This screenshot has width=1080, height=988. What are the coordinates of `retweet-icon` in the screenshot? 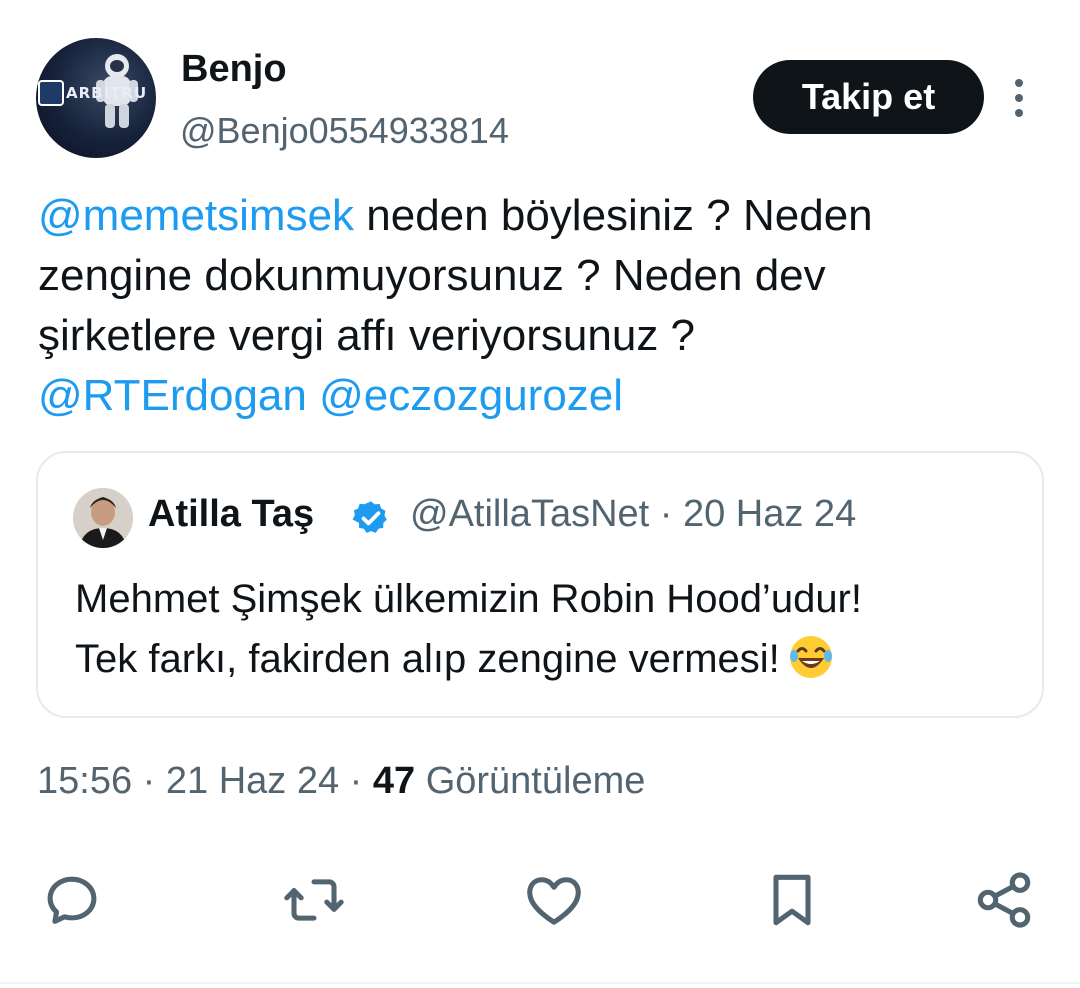 It's located at (314, 900).